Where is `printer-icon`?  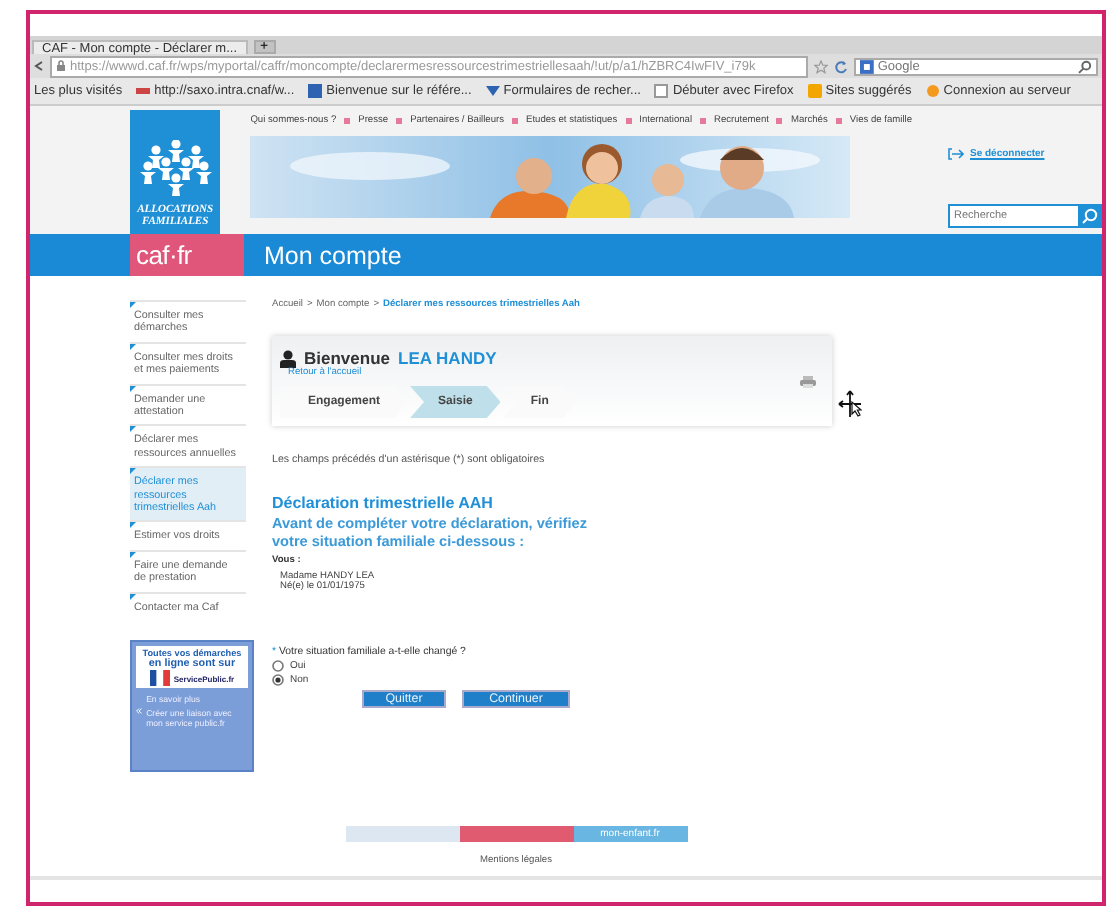 printer-icon is located at coordinates (808, 382).